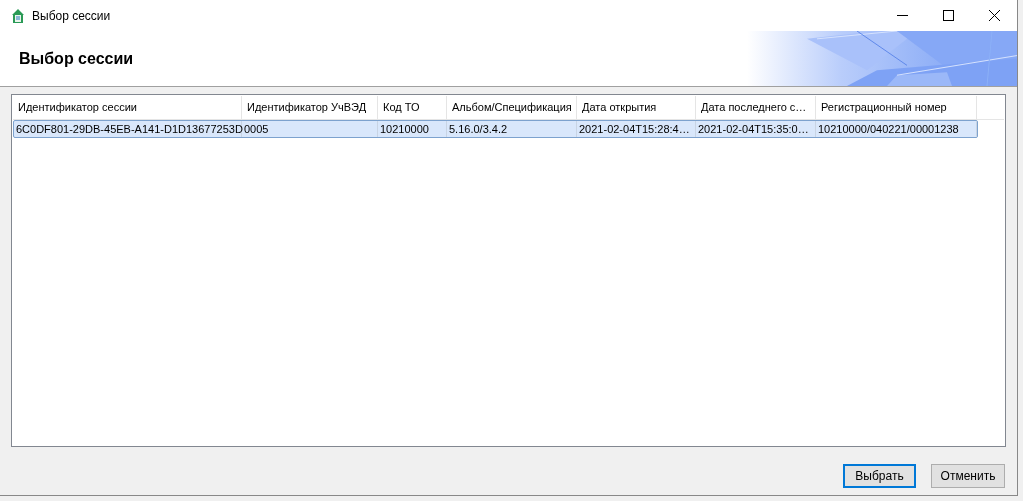  What do you see at coordinates (76, 58) in the screenshot?
I see `header-title: Выбор сессии` at bounding box center [76, 58].